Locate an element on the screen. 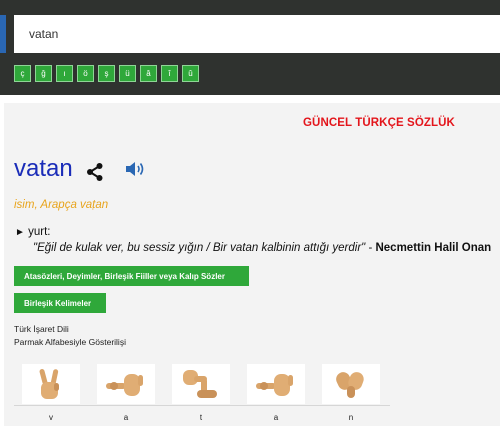  entry-meta: isim, Arapça vaṭan is located at coordinates (61, 205).